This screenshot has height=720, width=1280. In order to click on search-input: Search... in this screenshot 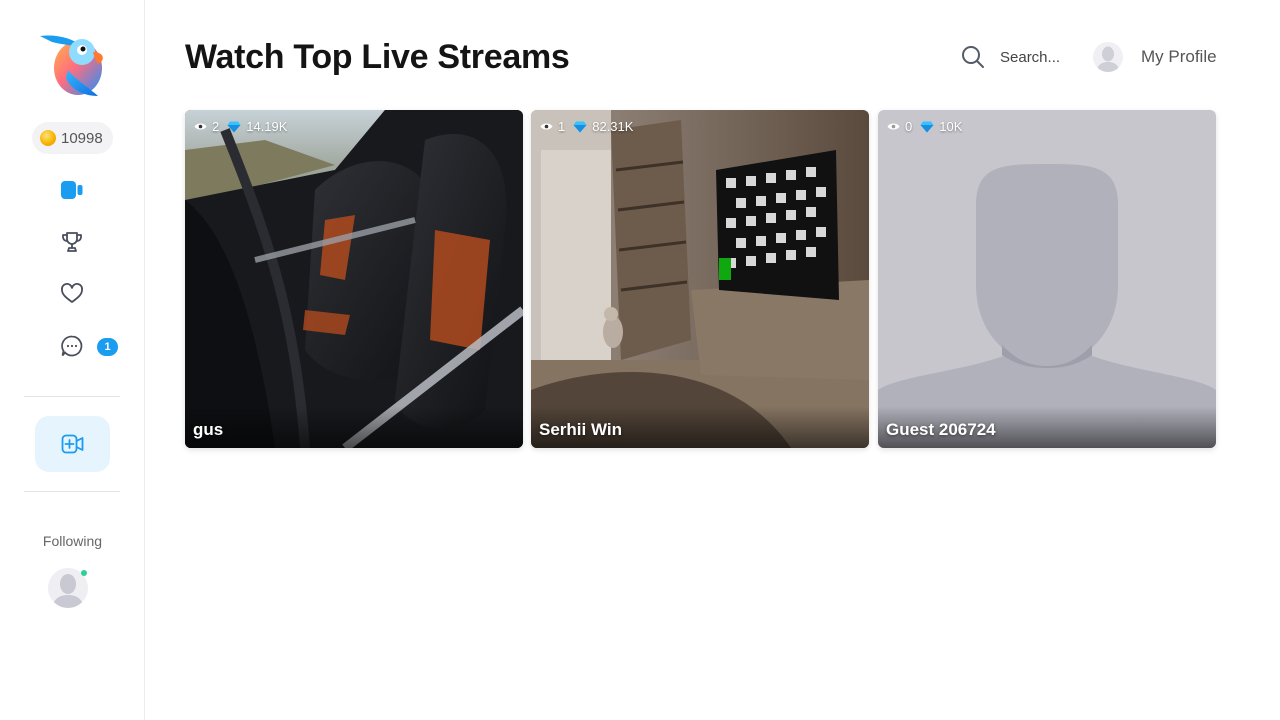, I will do `click(1030, 57)`.